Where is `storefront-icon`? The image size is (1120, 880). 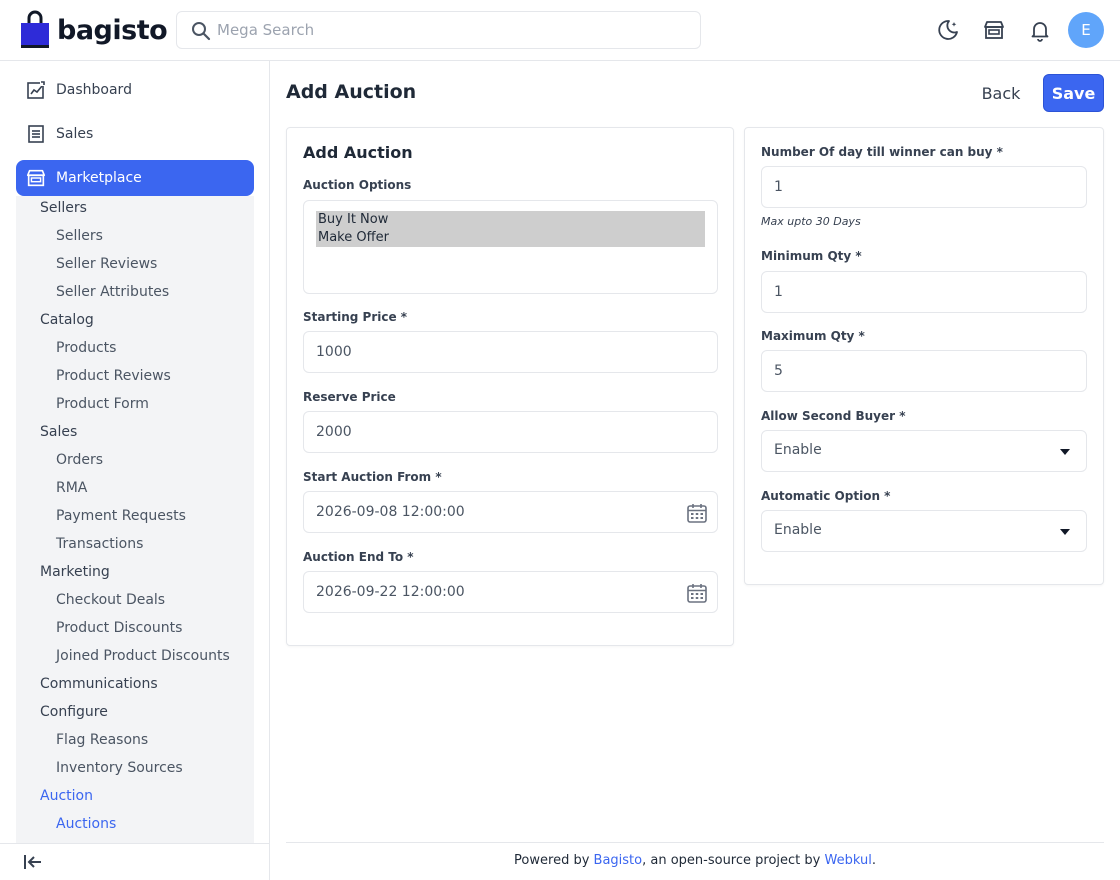
storefront-icon is located at coordinates (994, 30).